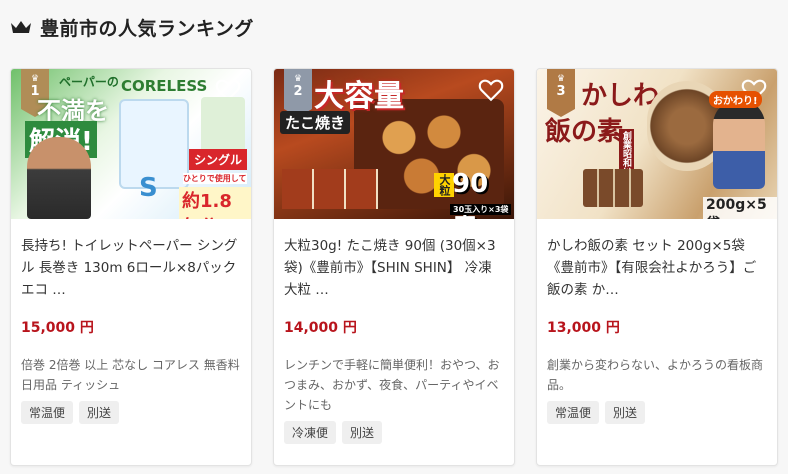 The image size is (788, 474). What do you see at coordinates (148, 188) in the screenshot?
I see `image-text: S` at bounding box center [148, 188].